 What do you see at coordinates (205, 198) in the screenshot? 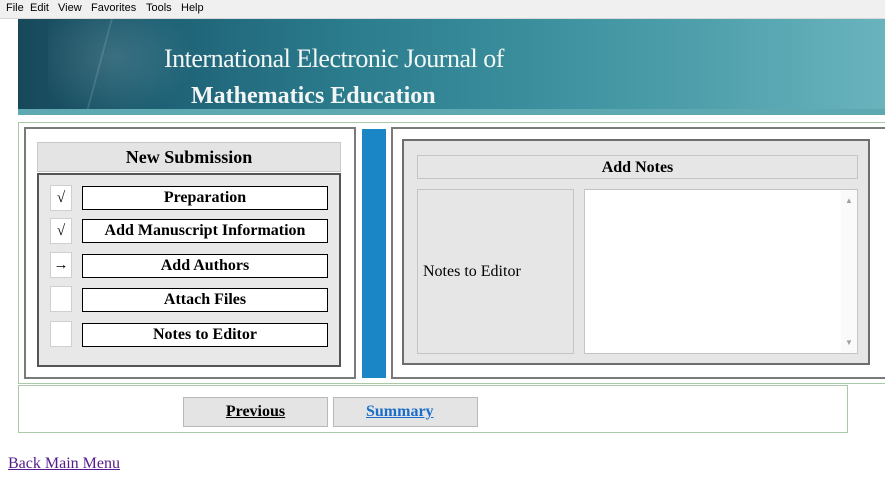
I see `step-preparation: Preparation` at bounding box center [205, 198].